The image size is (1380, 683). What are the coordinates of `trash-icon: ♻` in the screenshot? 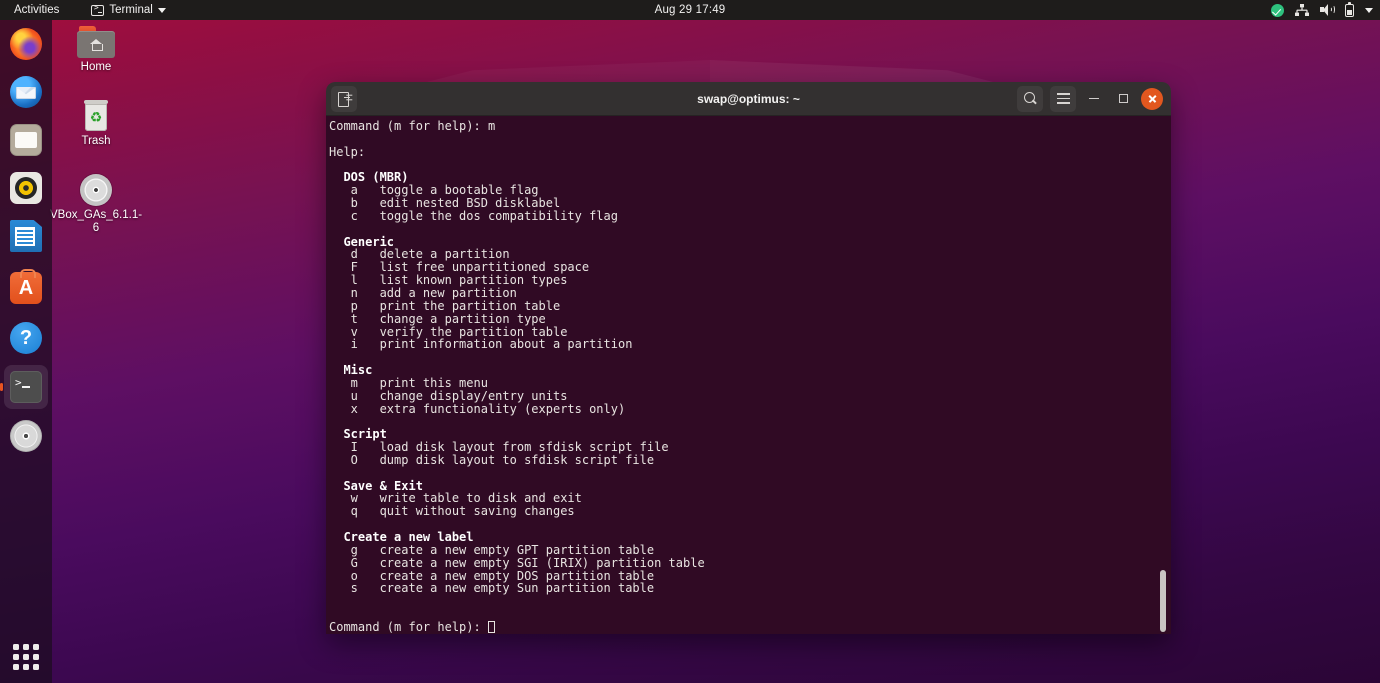 It's located at (96, 116).